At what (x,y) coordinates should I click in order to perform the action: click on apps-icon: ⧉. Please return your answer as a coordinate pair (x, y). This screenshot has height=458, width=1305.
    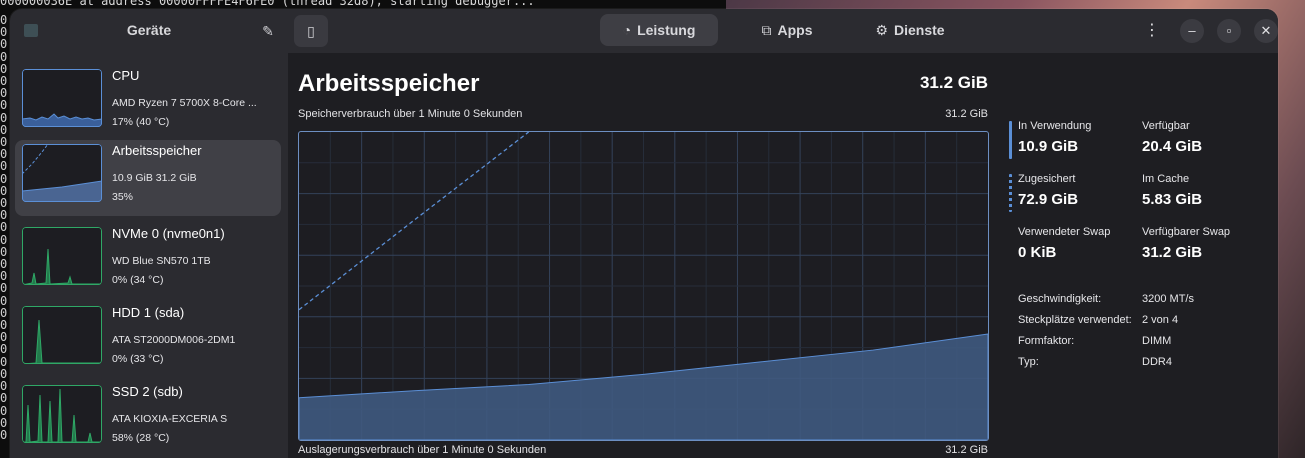
    Looking at the image, I should click on (766, 30).